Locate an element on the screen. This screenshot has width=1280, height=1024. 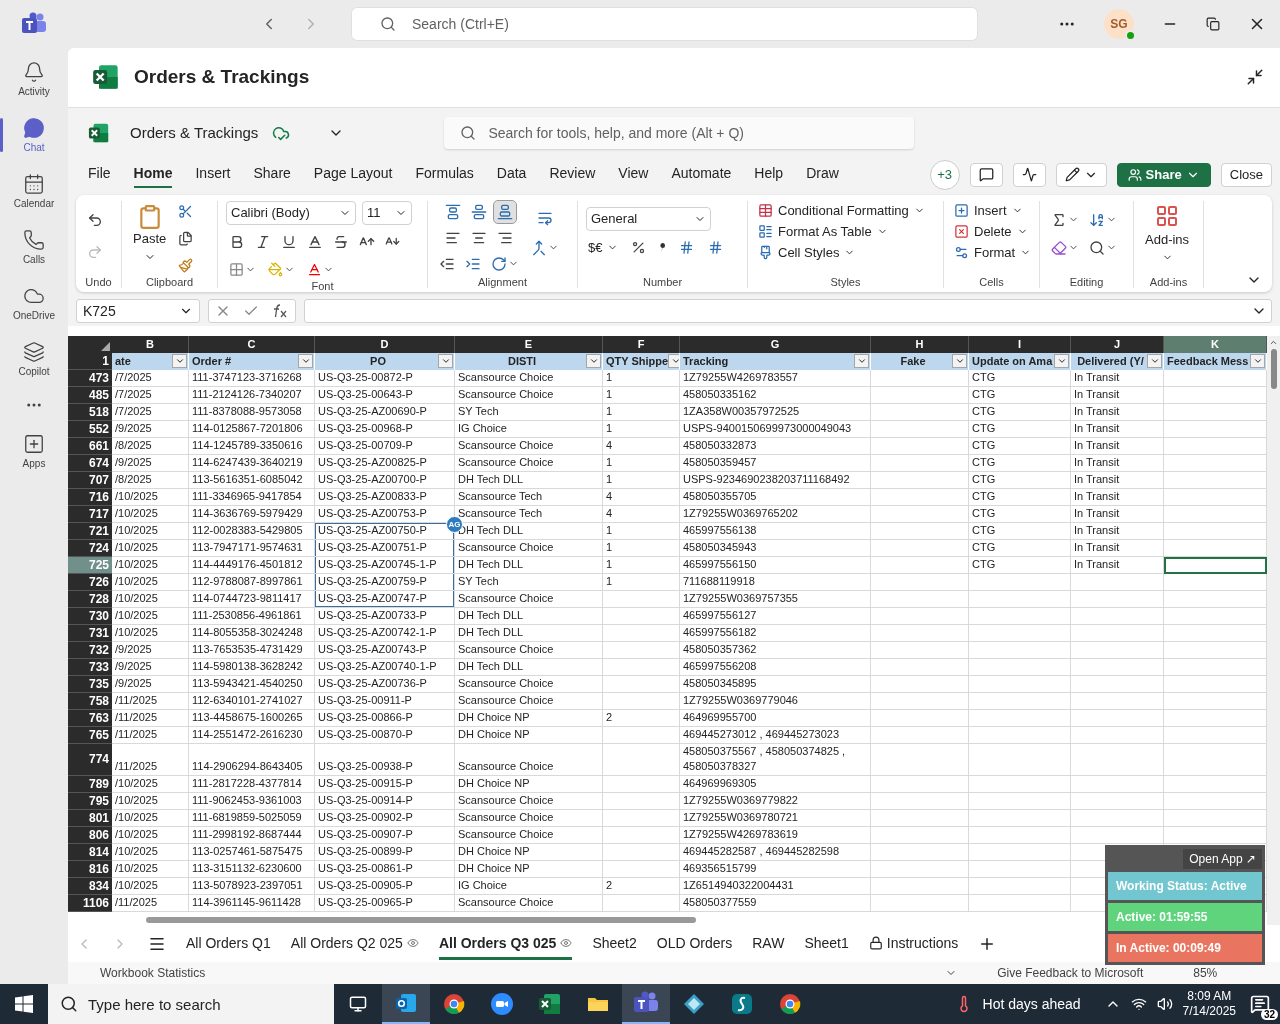
rail-item: Calls is located at coordinates (34, 247).